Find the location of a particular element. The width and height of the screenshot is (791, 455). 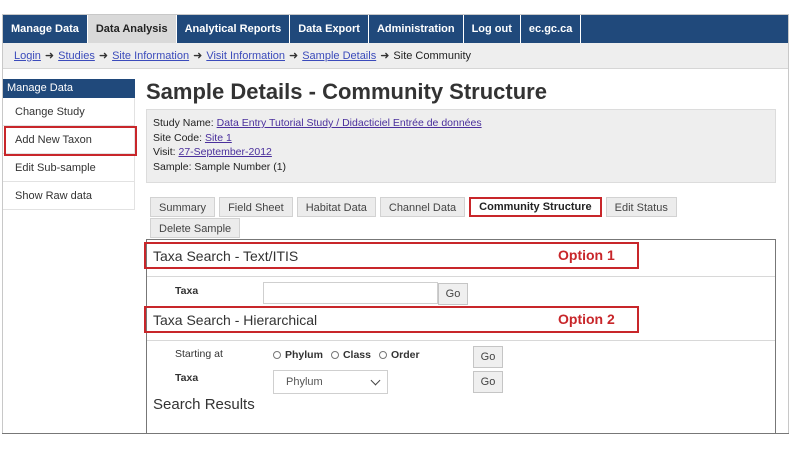

chevron-down-icon is located at coordinates (375, 380).